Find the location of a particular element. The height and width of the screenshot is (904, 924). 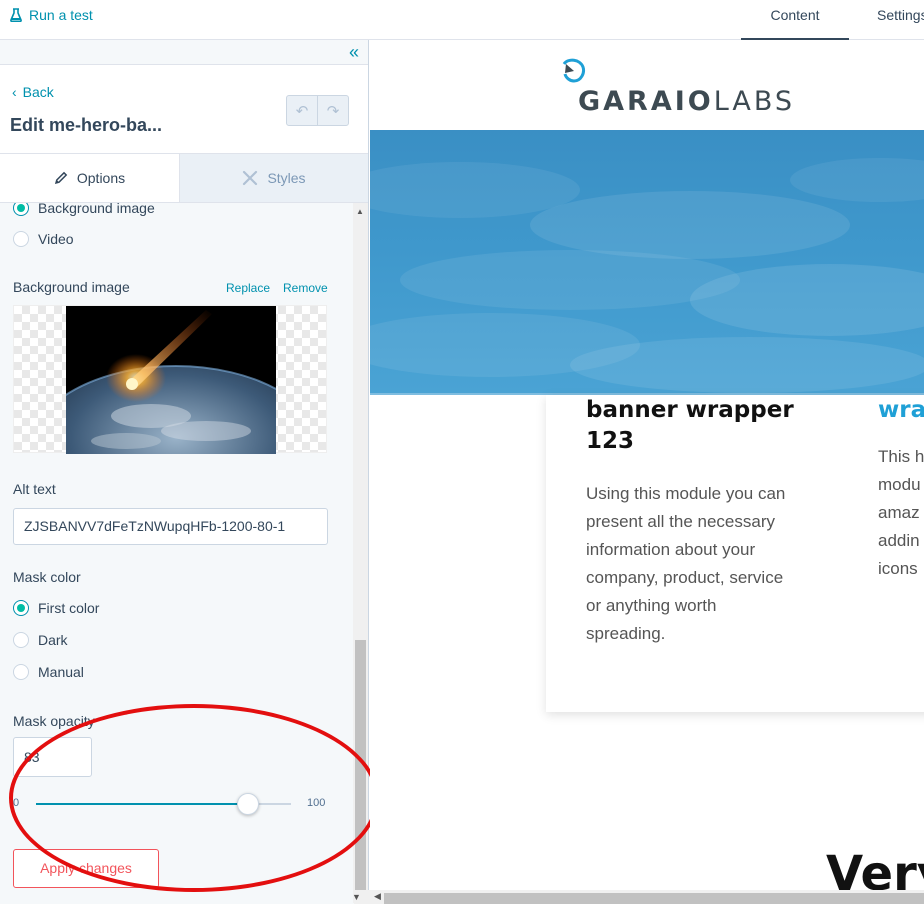

mask-opacity-slider is located at coordinates (163, 804).